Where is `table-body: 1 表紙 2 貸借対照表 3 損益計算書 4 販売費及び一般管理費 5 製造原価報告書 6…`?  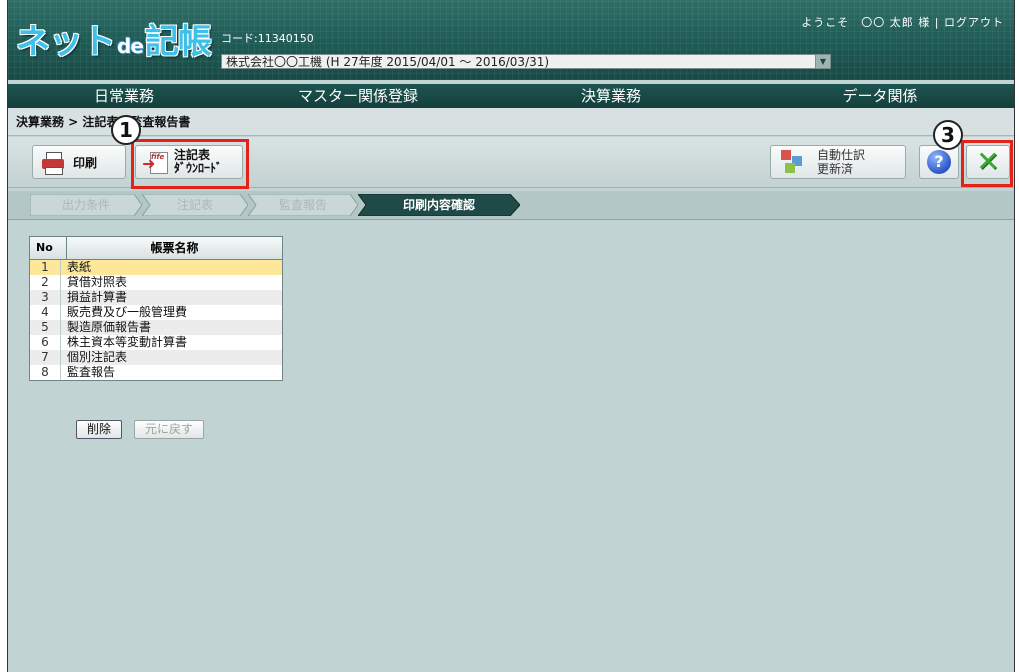 table-body: 1 表紙 2 貸借対照表 3 損益計算書 4 販売費及び一般管理費 5 製造原価報告書 6… is located at coordinates (156, 320).